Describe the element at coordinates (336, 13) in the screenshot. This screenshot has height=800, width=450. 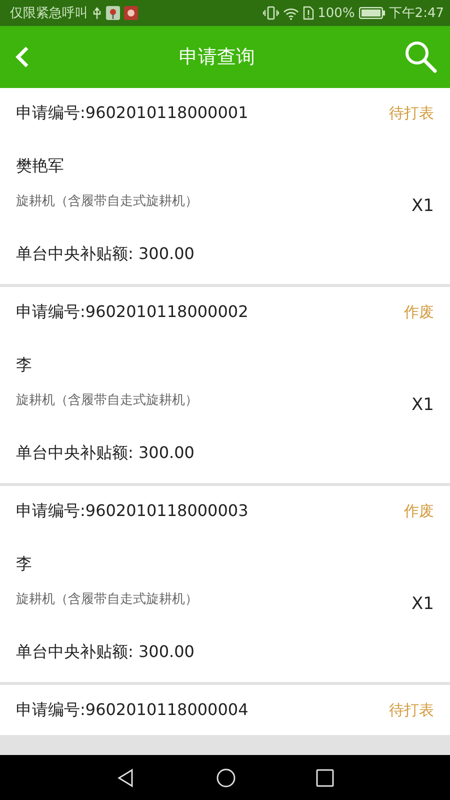
I see `battery-percent: 100%` at that location.